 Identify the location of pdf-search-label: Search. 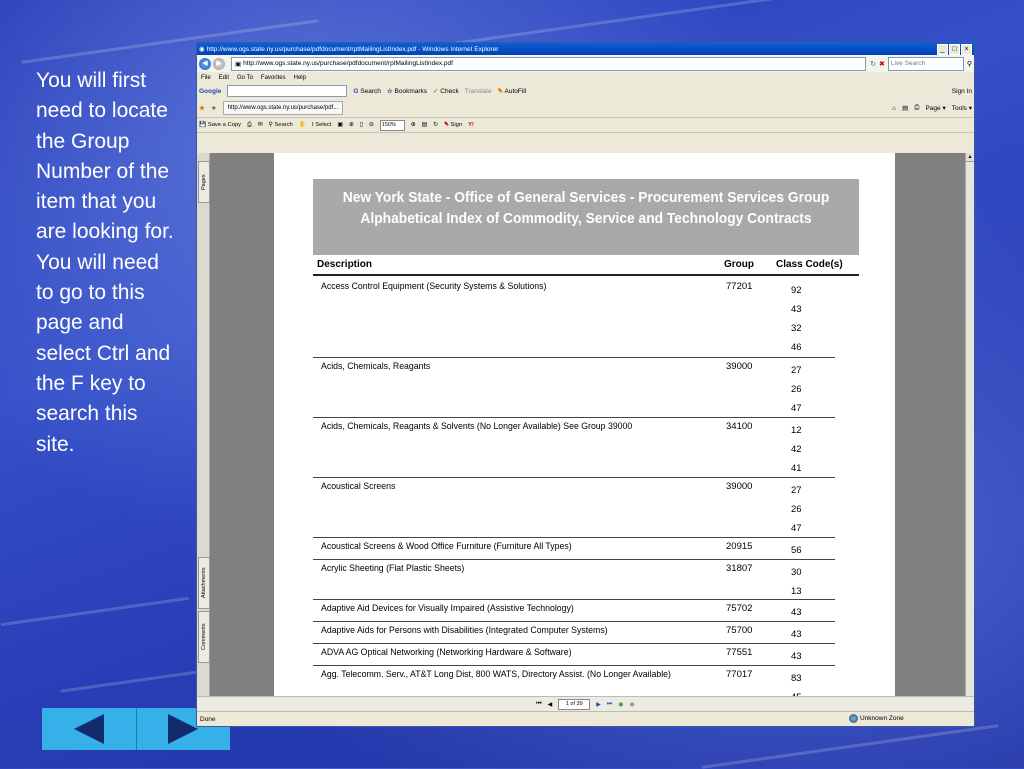
(283, 125).